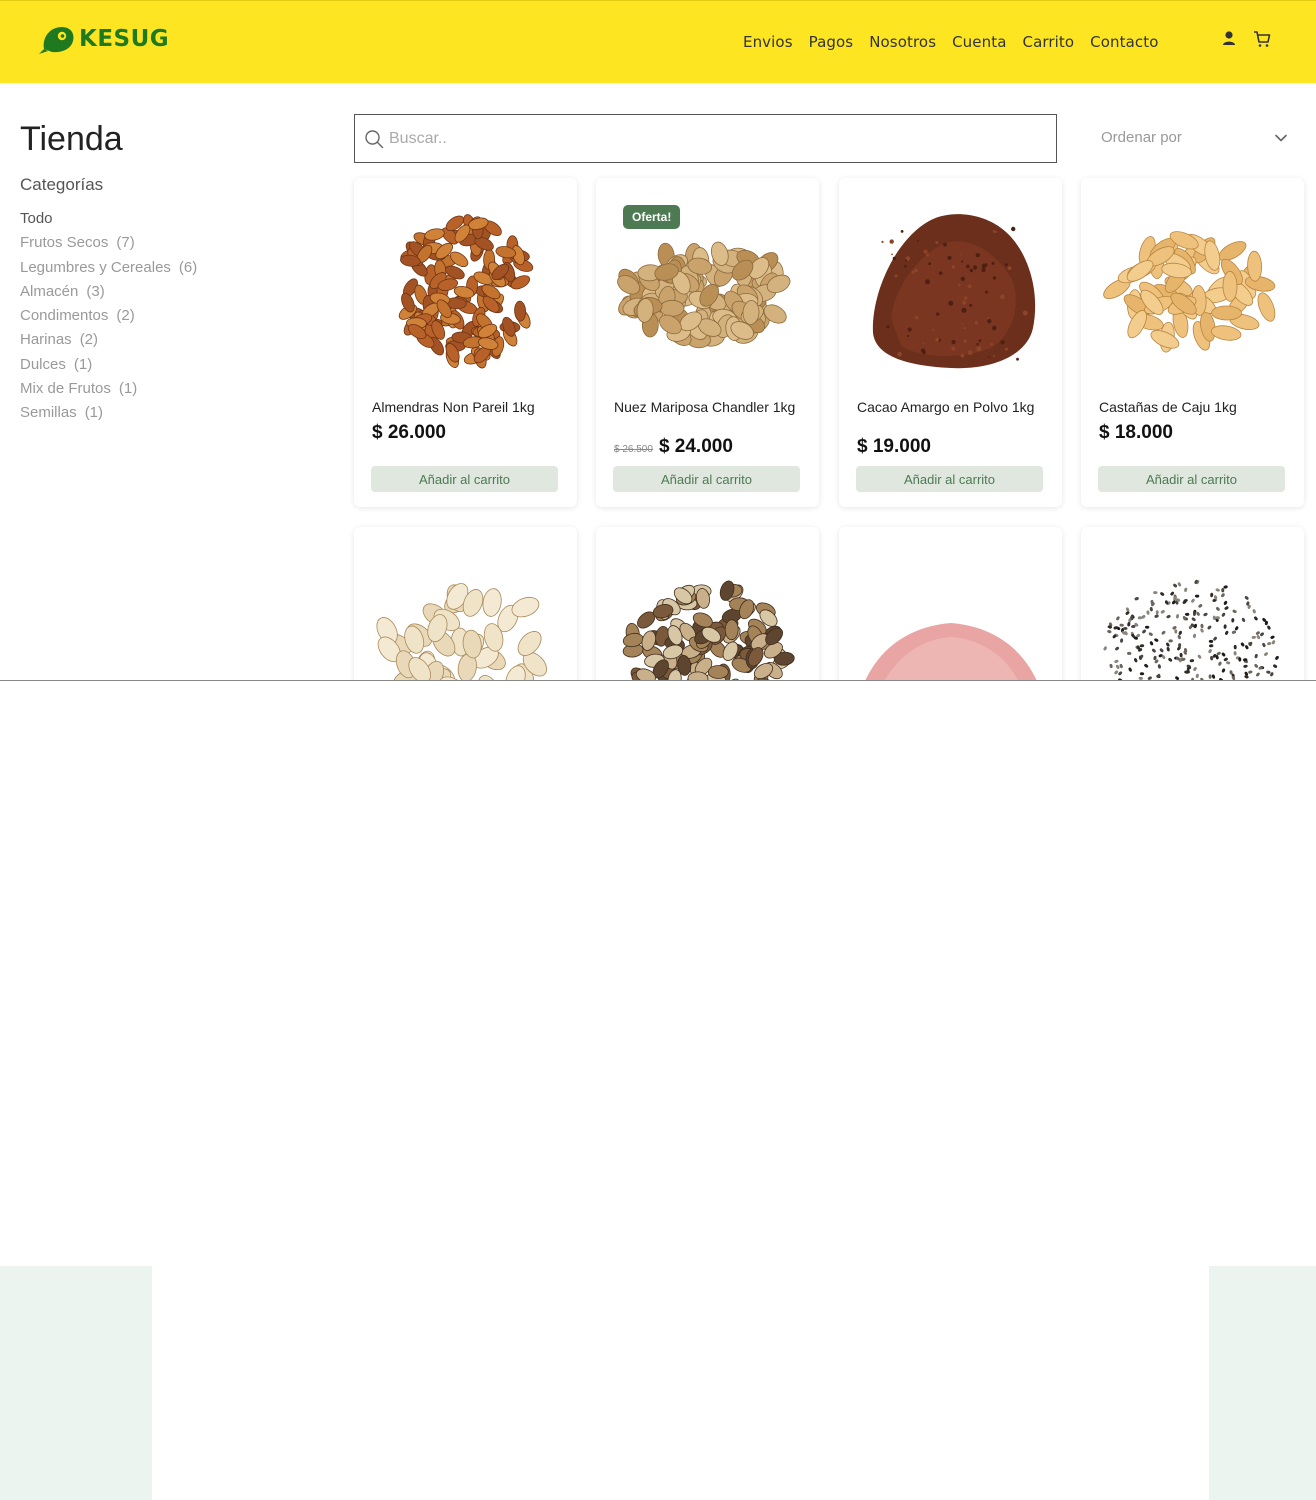 Image resolution: width=1316 pixels, height=1500 pixels. I want to click on search-box, so click(705, 138).